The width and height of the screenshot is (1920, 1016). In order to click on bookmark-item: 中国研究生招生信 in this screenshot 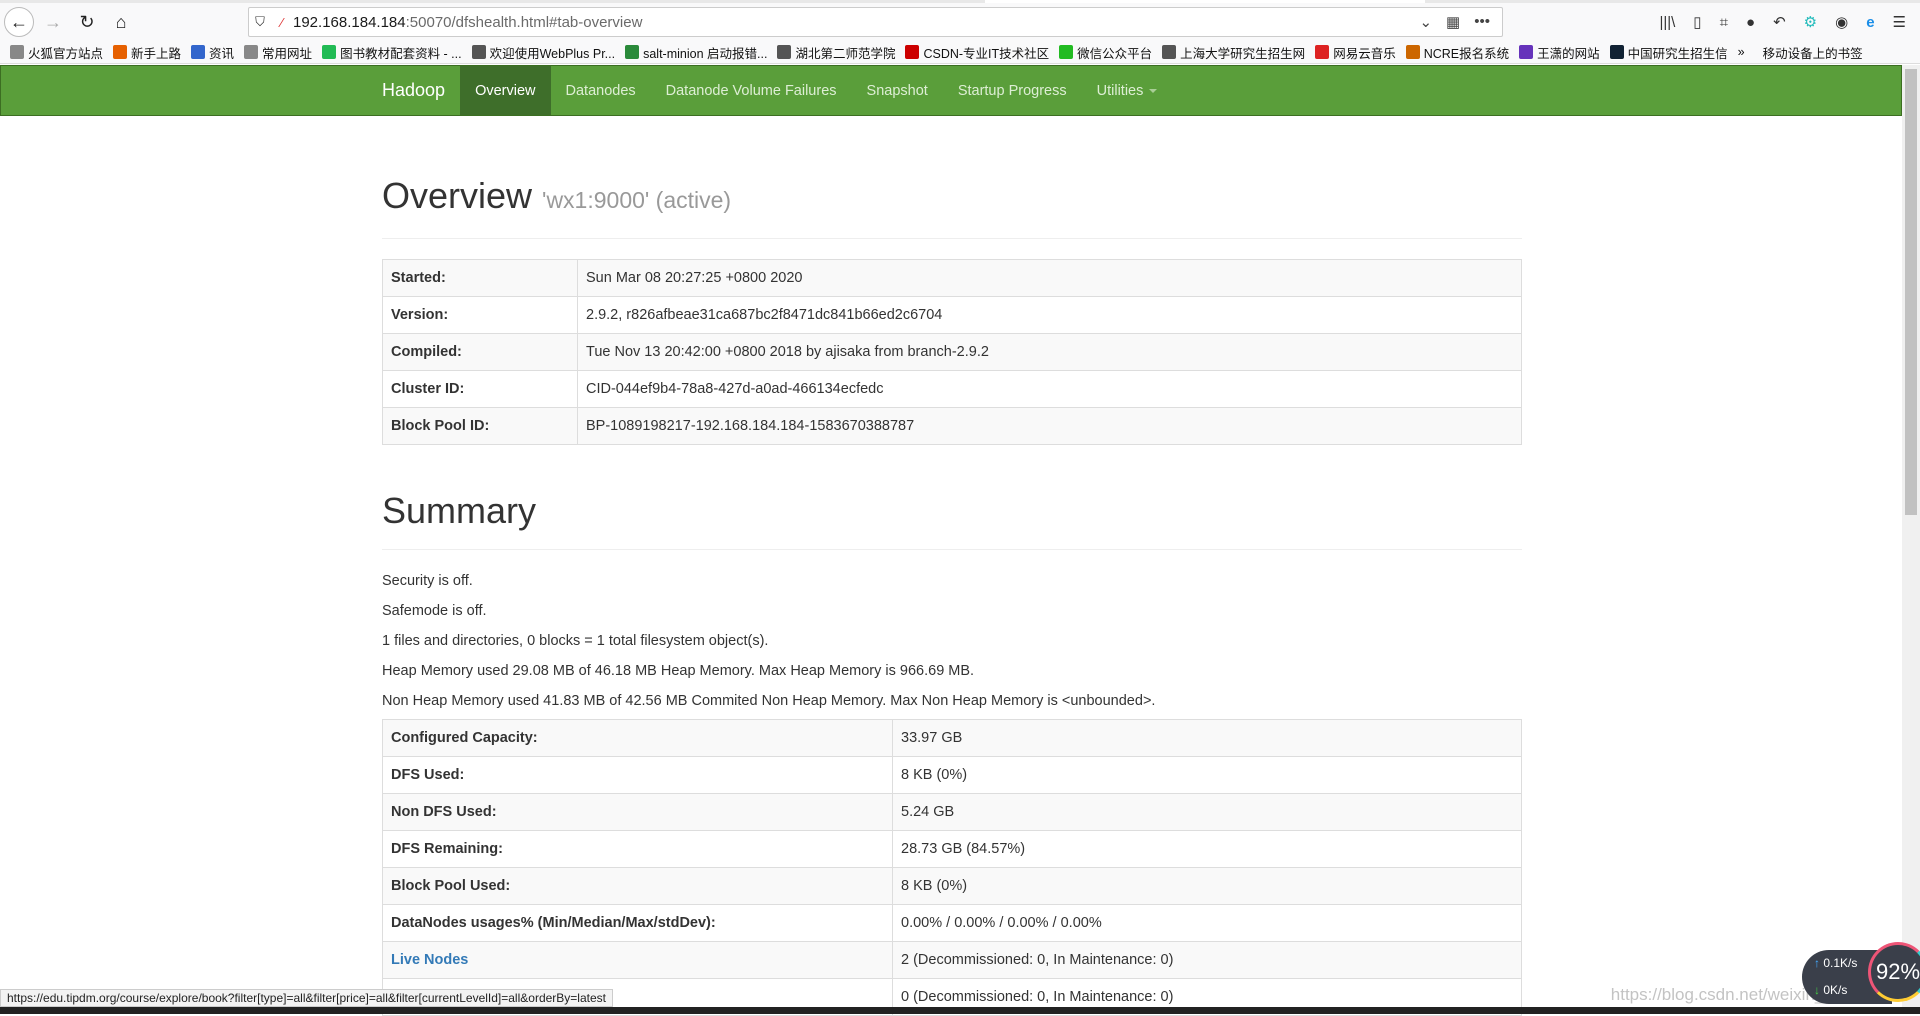, I will do `click(1668, 52)`.